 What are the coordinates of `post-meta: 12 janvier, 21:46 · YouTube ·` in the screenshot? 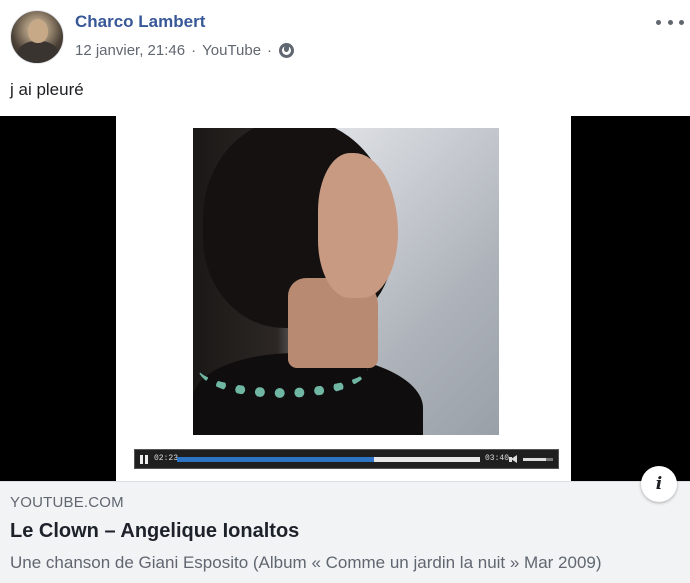 It's located at (185, 50).